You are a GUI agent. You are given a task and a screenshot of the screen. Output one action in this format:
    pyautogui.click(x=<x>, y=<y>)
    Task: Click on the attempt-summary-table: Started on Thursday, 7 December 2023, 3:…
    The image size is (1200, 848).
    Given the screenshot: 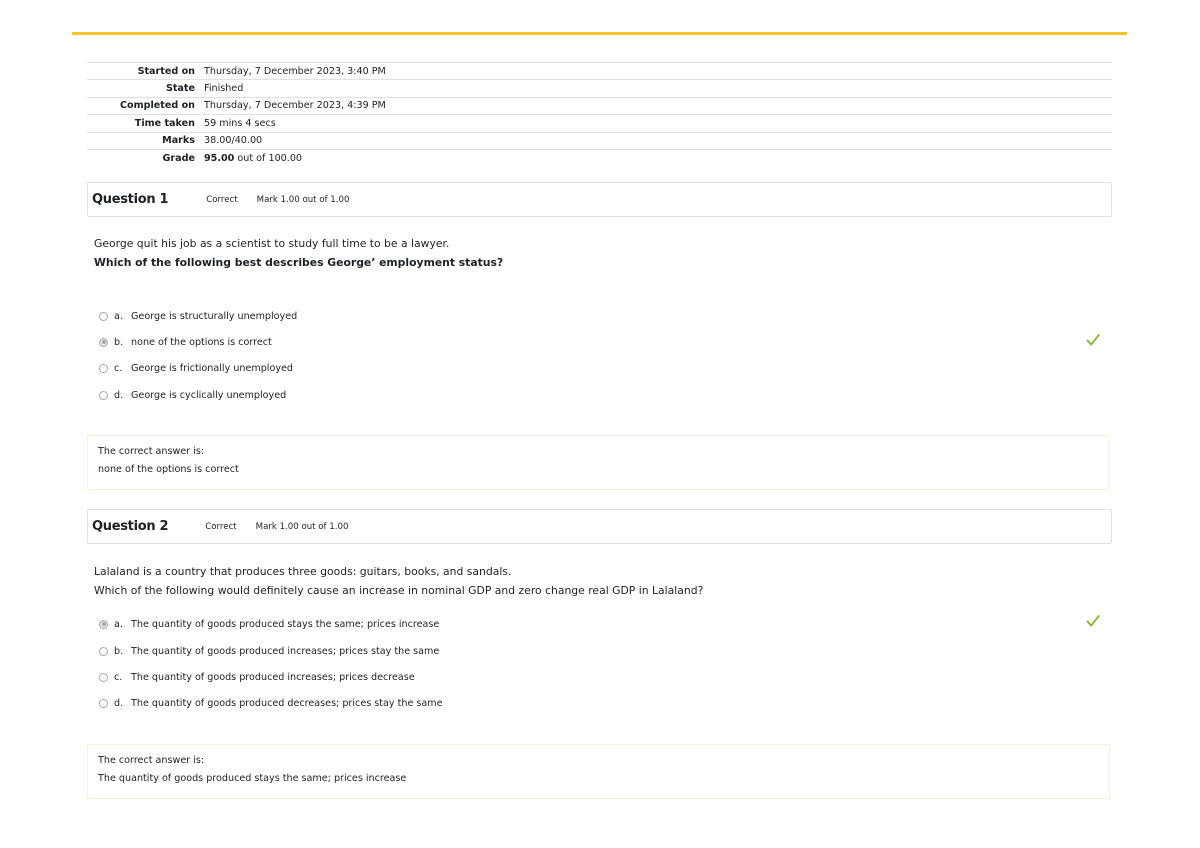 What is the action you would take?
    pyautogui.click(x=599, y=114)
    